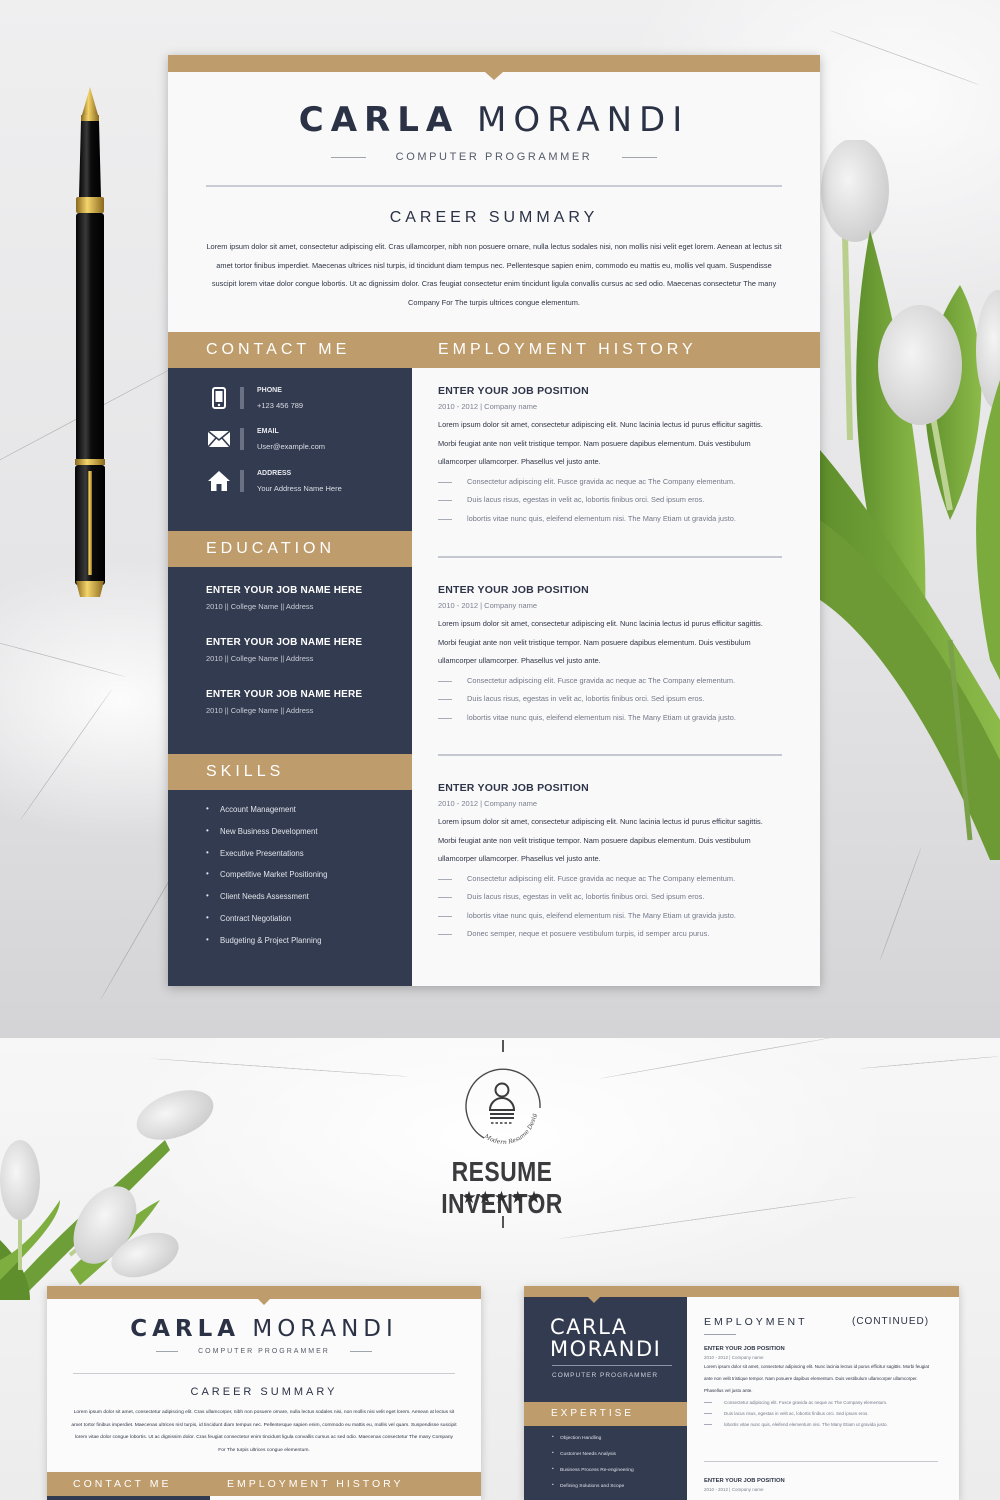  What do you see at coordinates (274, 473) in the screenshot?
I see `contact-label: ADDRESS` at bounding box center [274, 473].